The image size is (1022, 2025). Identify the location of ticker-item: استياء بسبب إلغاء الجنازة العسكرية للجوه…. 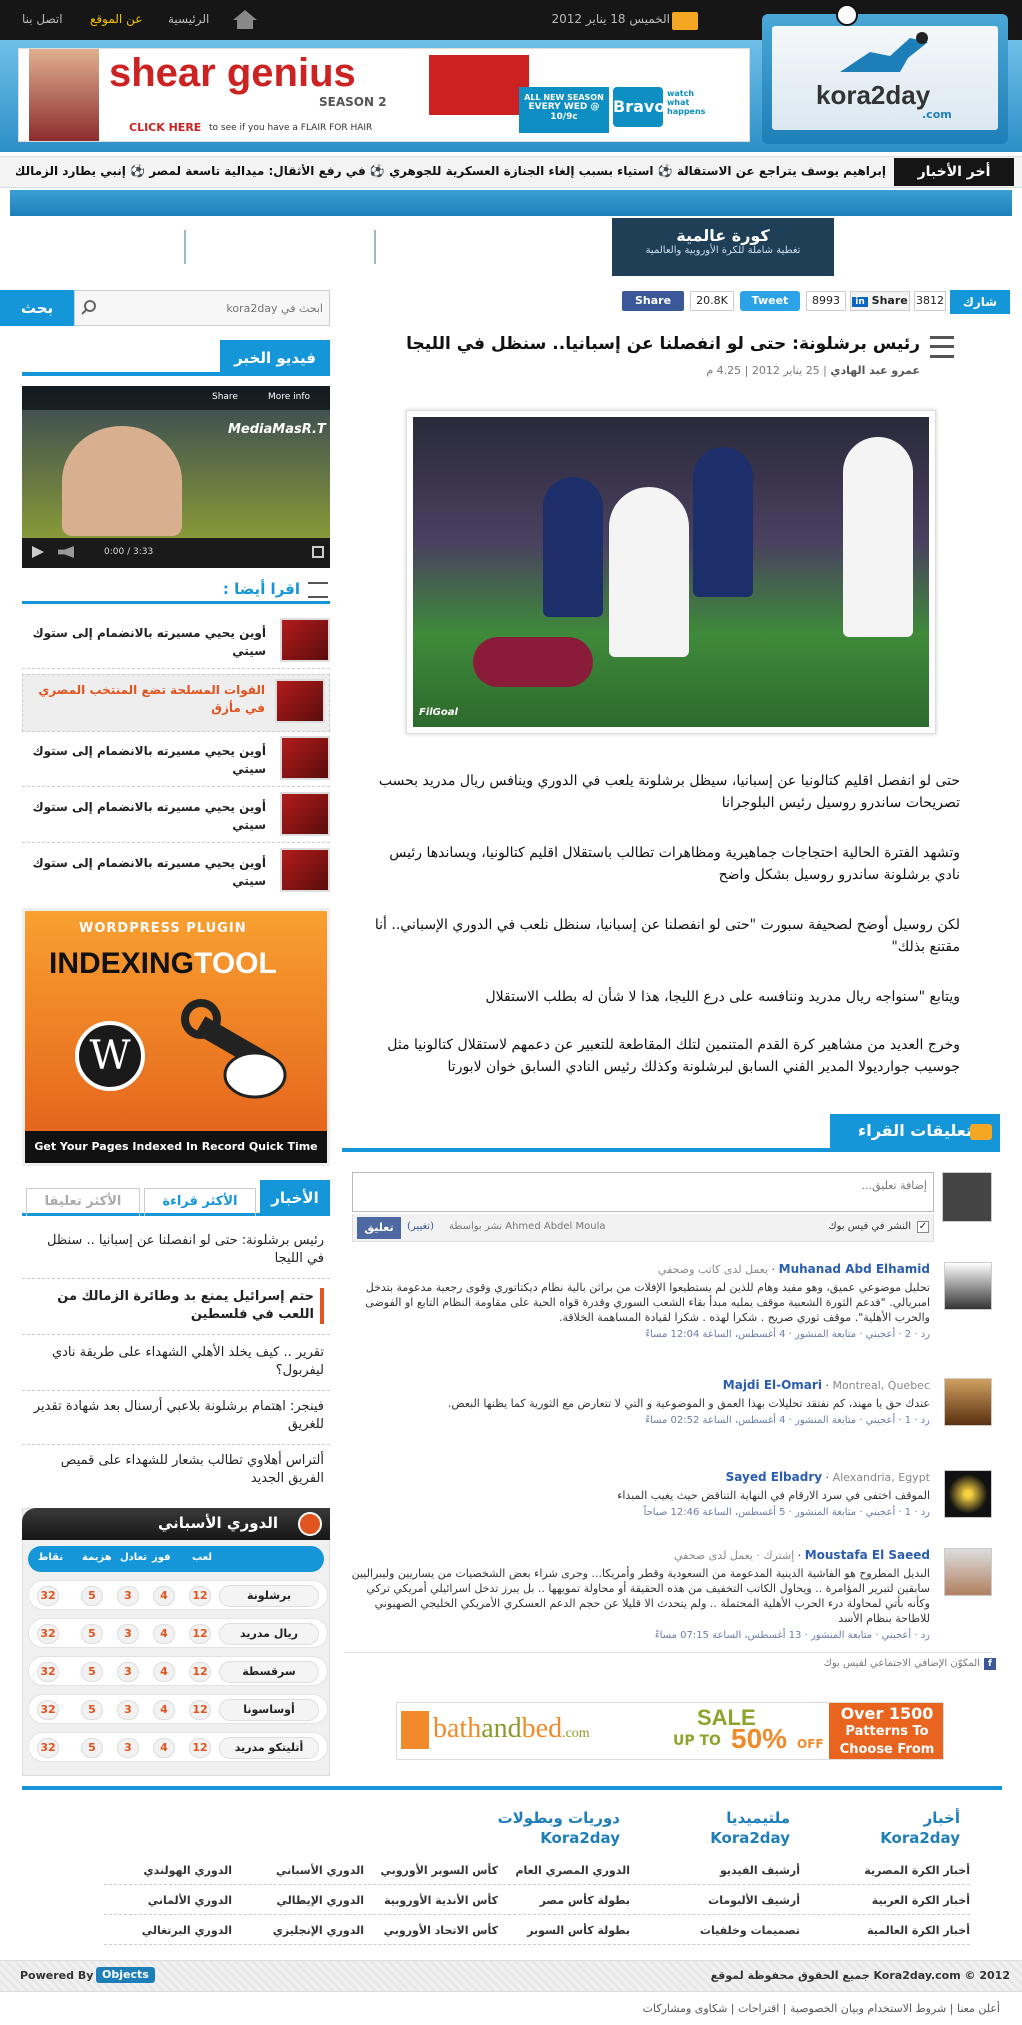
(521, 171).